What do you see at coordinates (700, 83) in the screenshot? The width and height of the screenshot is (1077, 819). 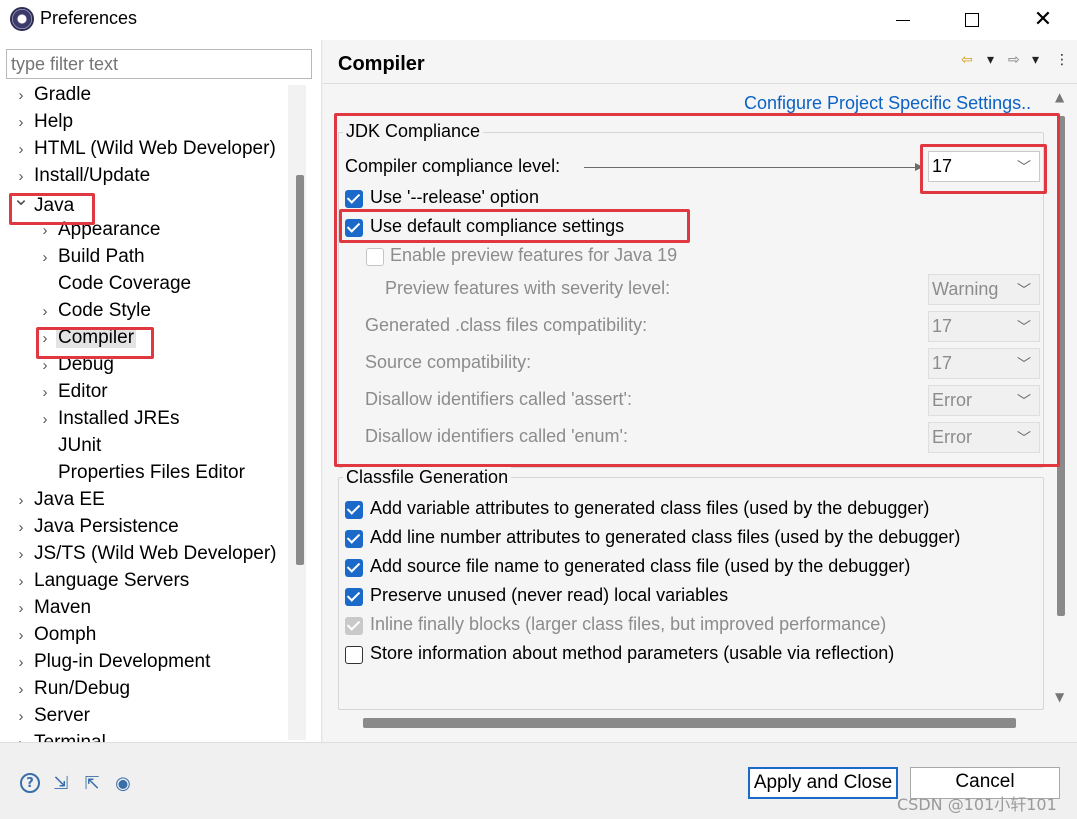 I see `title-separator` at bounding box center [700, 83].